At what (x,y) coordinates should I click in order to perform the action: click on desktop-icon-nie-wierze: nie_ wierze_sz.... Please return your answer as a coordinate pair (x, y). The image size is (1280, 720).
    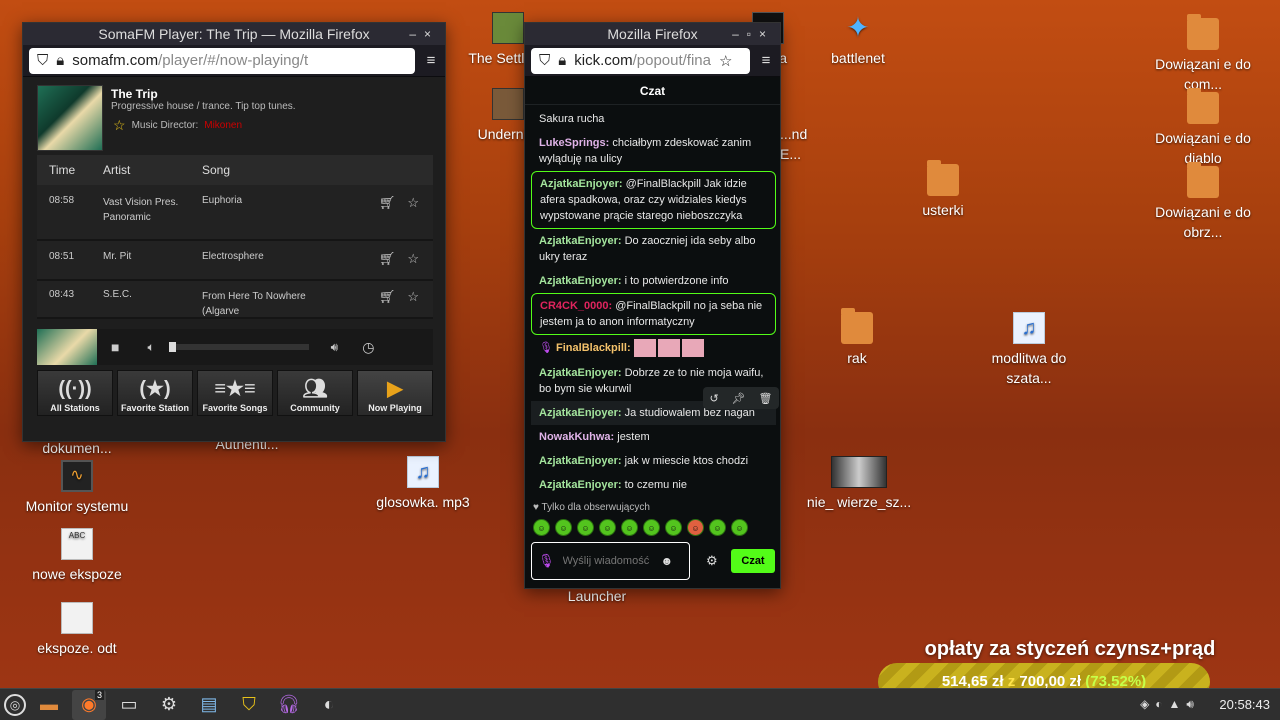
    Looking at the image, I should click on (859, 484).